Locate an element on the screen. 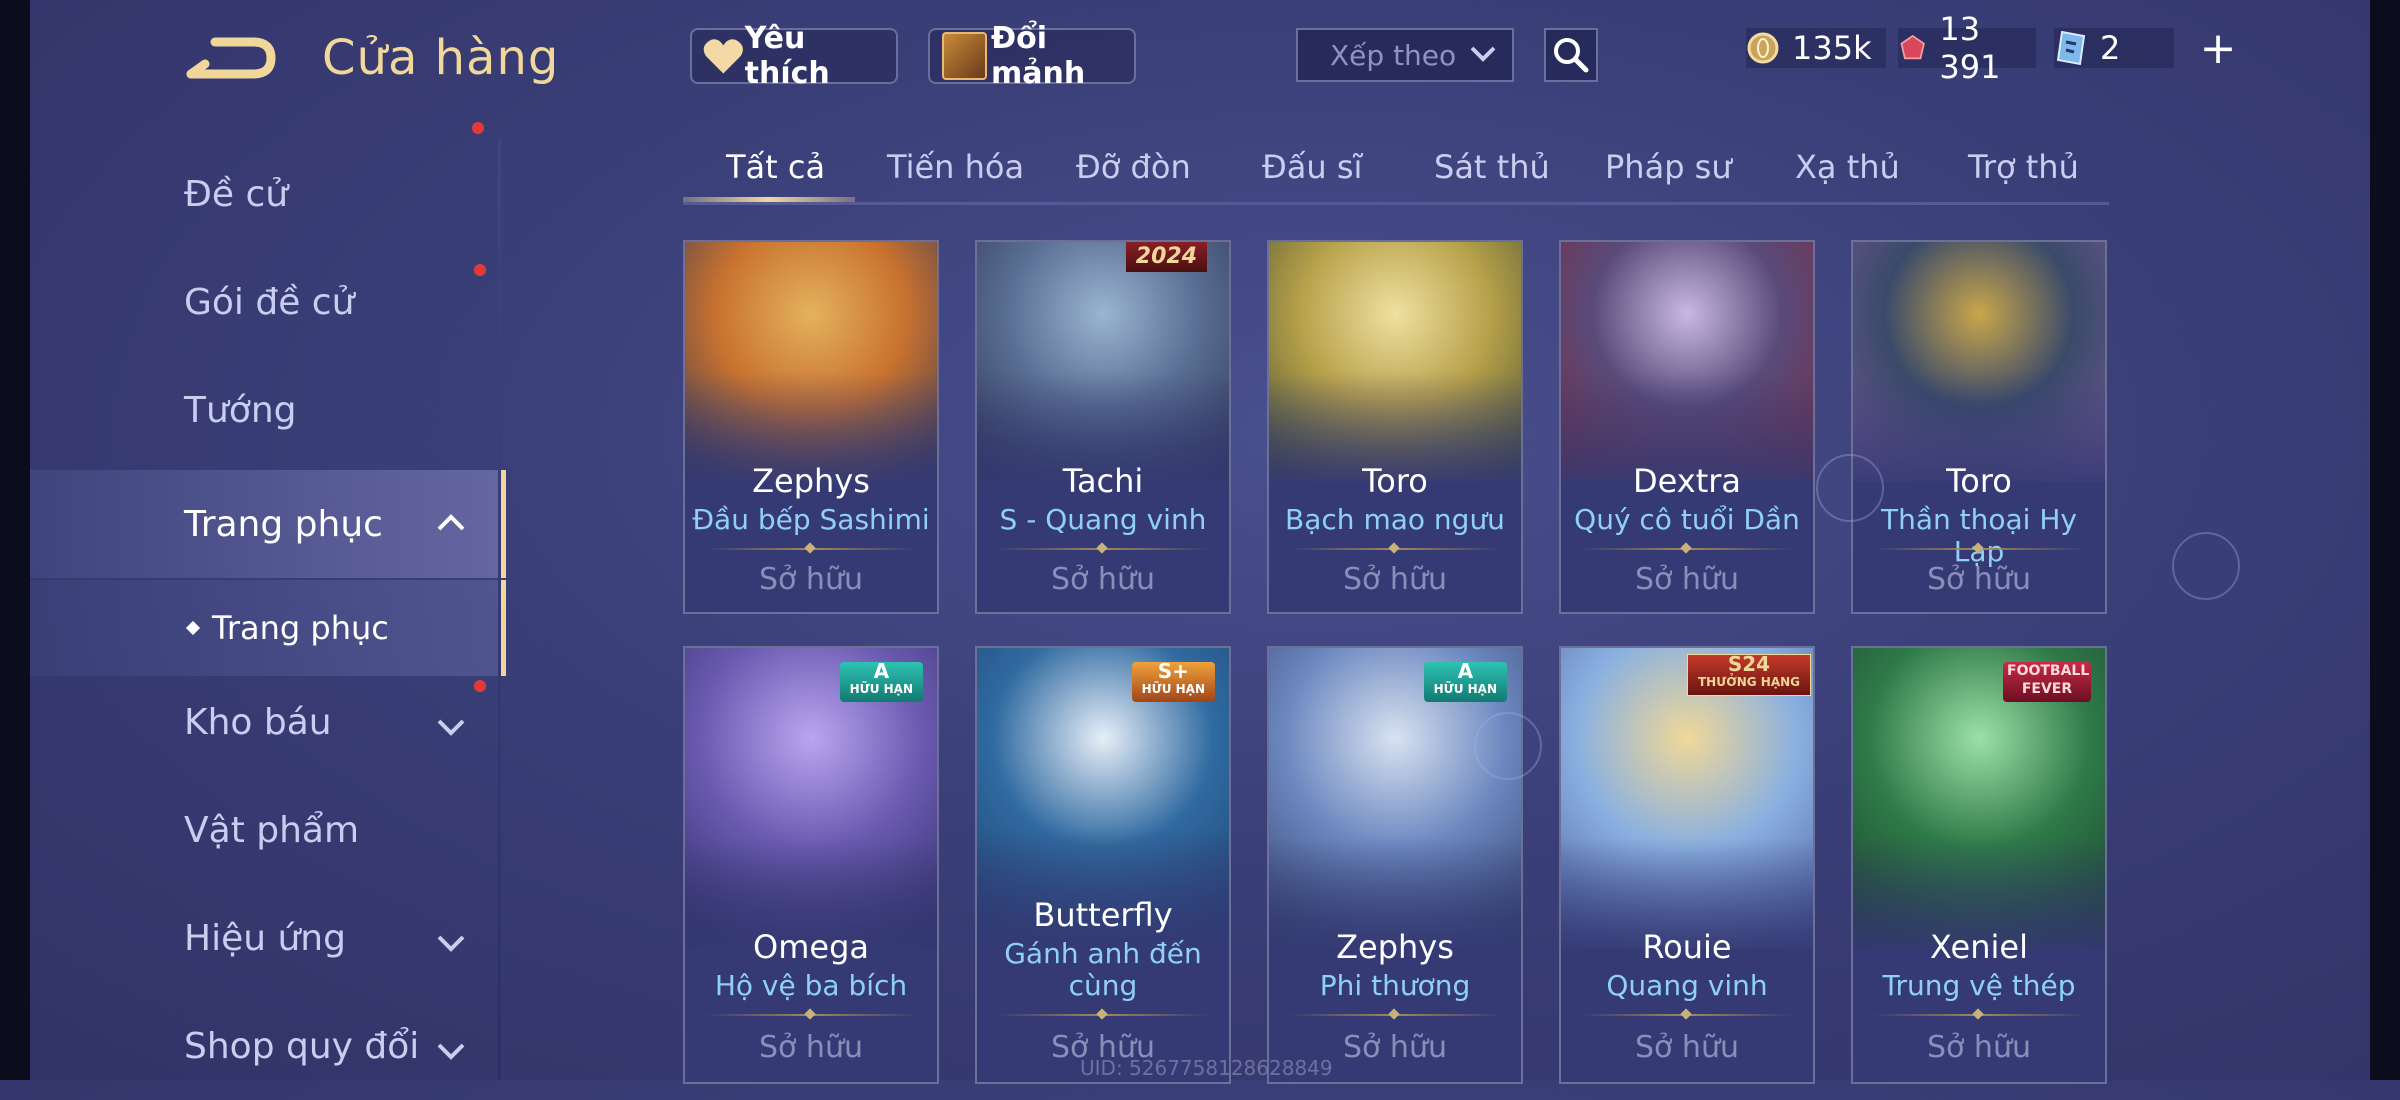 This screenshot has height=1100, width=2400. skin-card: A HỮU HẠN Zephys Phi thương Sở hữu is located at coordinates (1395, 865).